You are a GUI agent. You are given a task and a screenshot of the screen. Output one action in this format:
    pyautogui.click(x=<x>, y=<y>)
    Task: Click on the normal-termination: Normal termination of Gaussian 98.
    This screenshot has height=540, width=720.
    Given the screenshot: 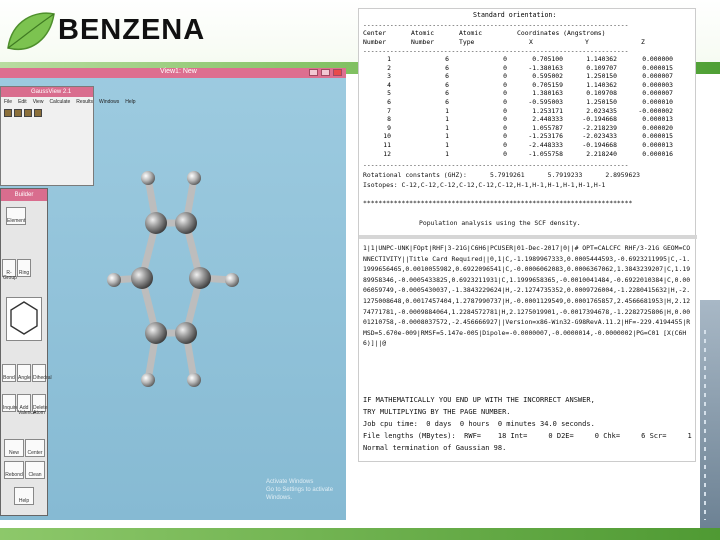 What is the action you would take?
    pyautogui.click(x=435, y=448)
    